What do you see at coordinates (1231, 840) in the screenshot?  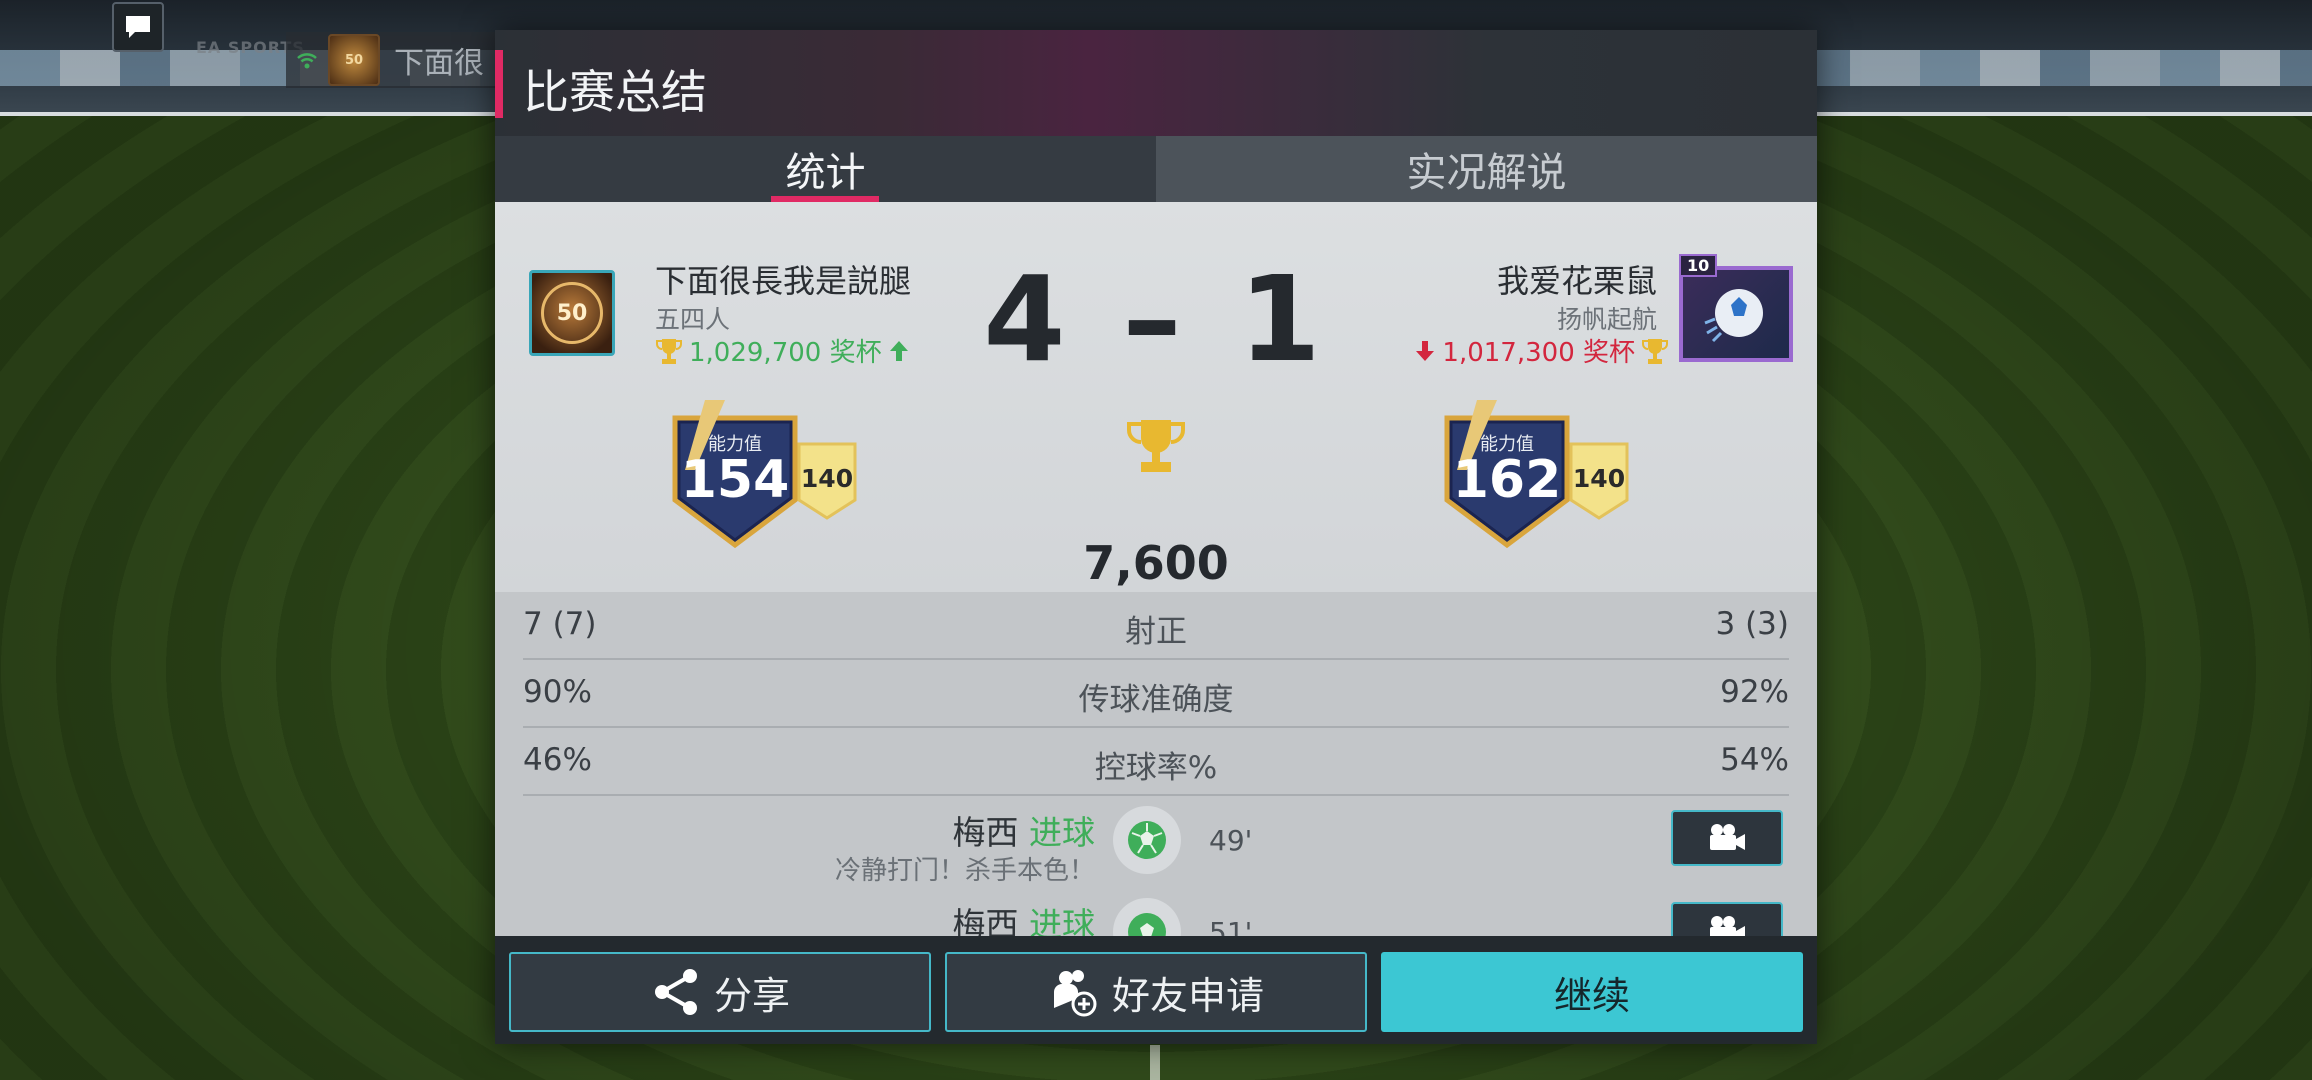 I see `event-minute: 49'` at bounding box center [1231, 840].